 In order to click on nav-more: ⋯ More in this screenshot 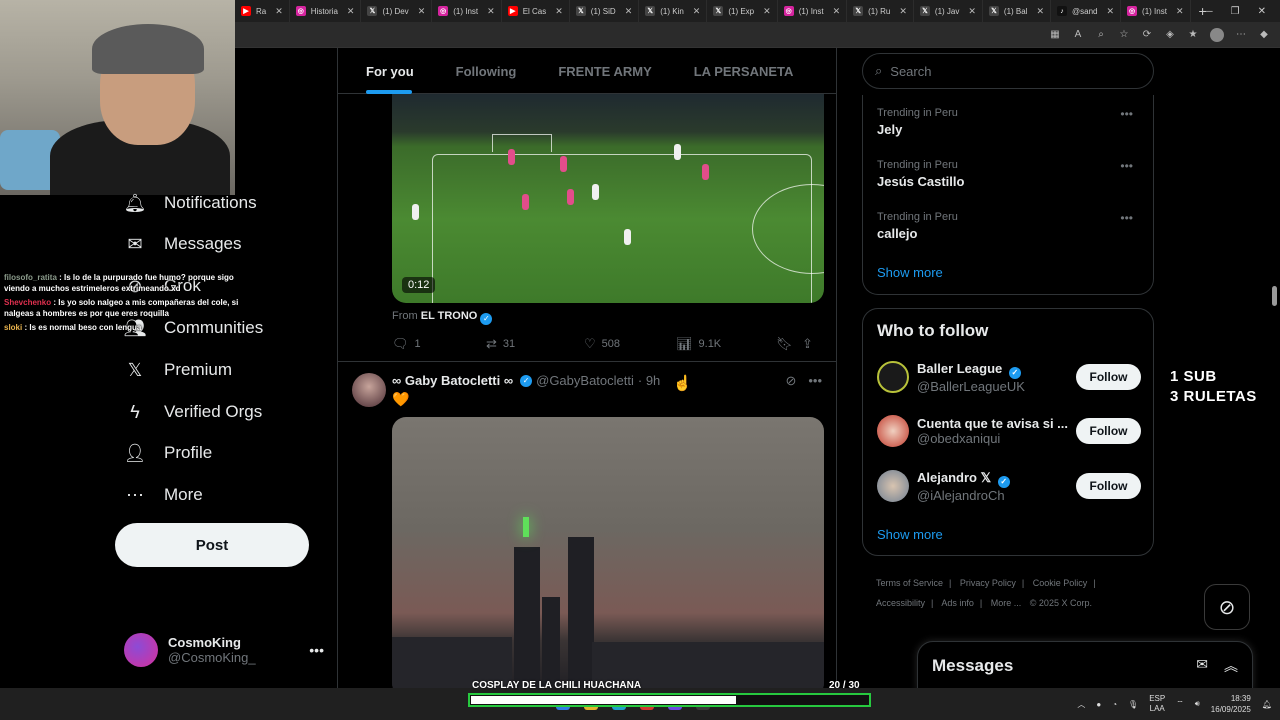, I will do `click(163, 495)`.